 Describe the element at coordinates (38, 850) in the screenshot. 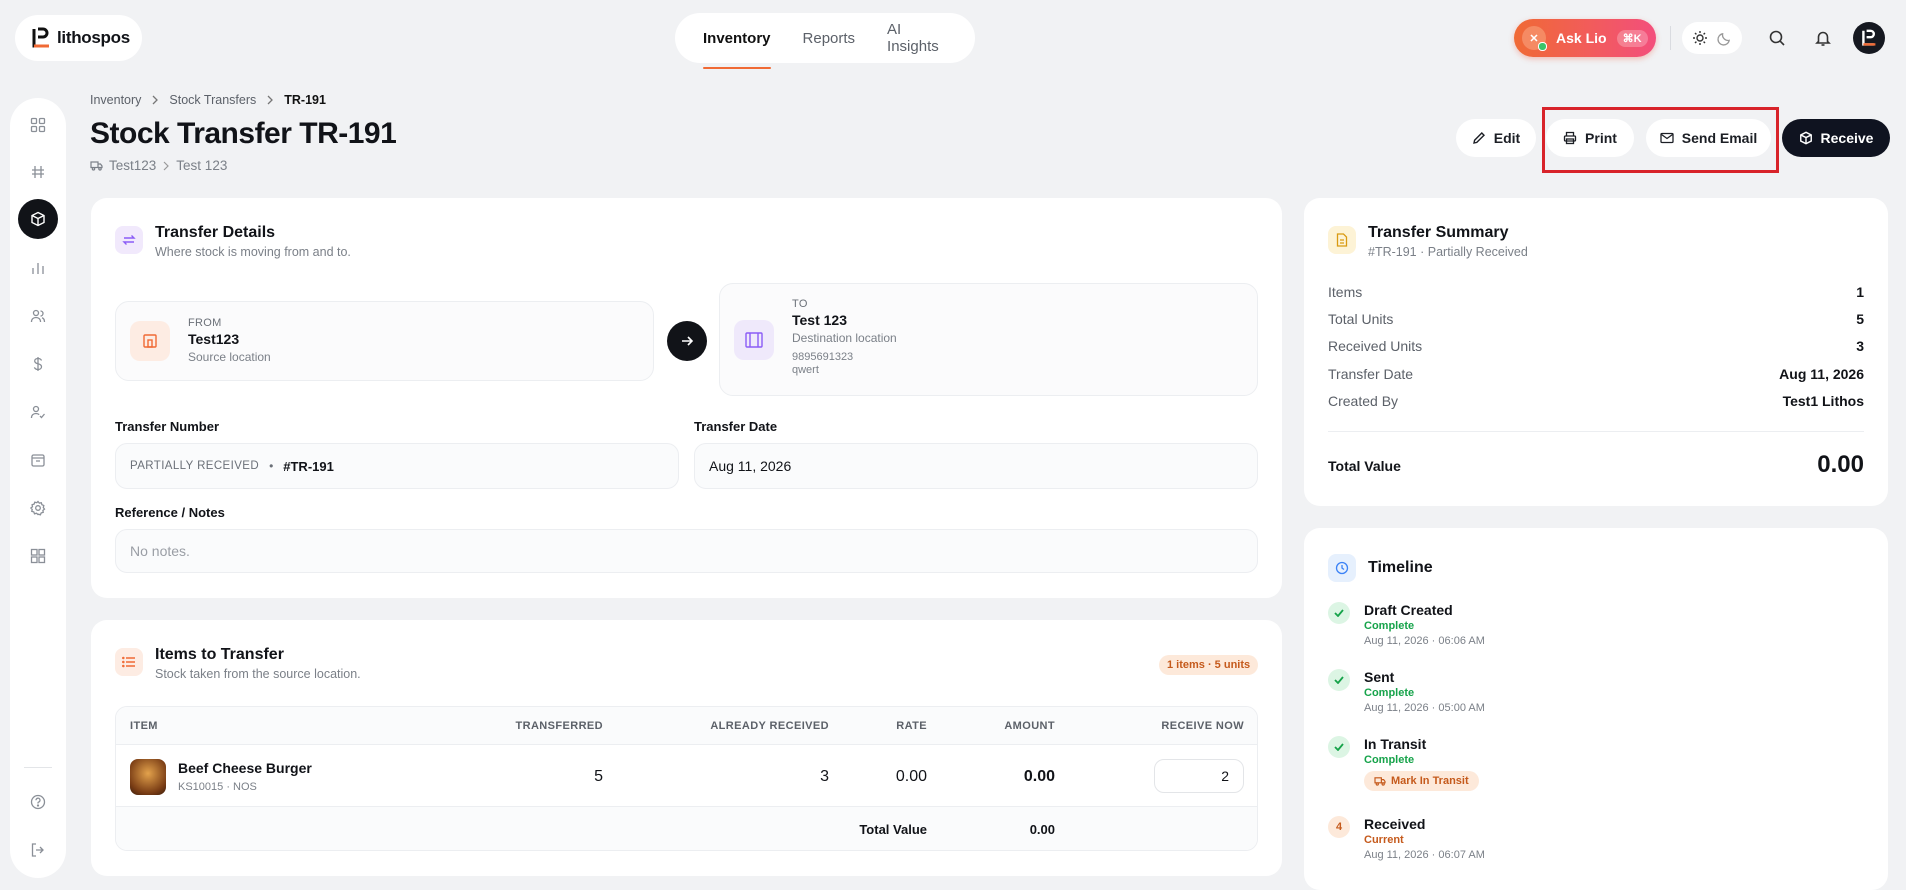

I see `sidebar-logout-icon` at that location.